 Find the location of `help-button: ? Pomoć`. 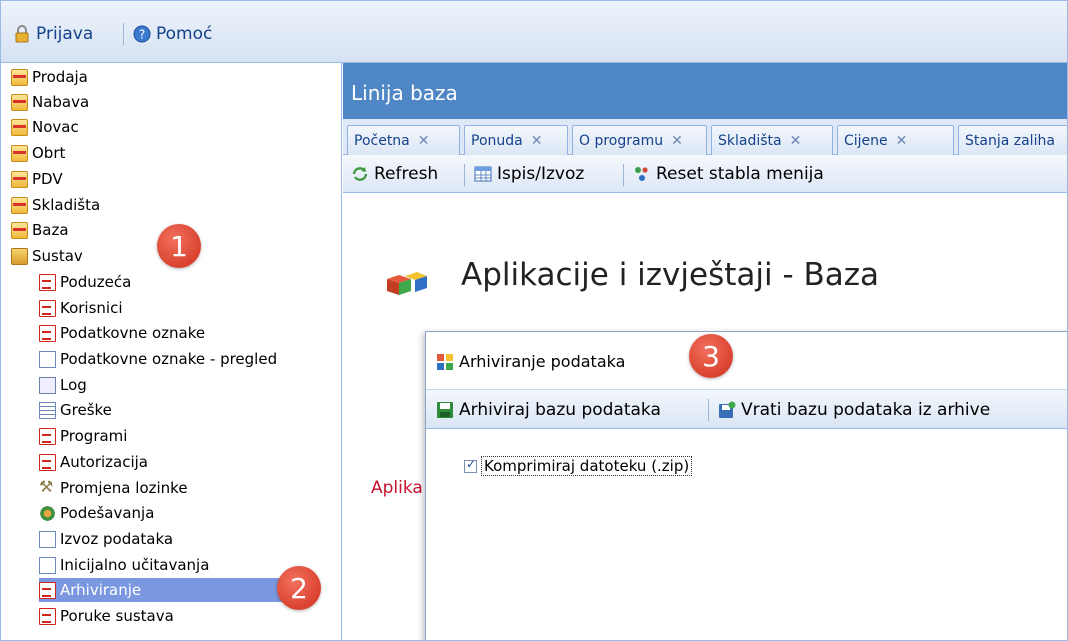

help-button: ? Pomoć is located at coordinates (172, 34).